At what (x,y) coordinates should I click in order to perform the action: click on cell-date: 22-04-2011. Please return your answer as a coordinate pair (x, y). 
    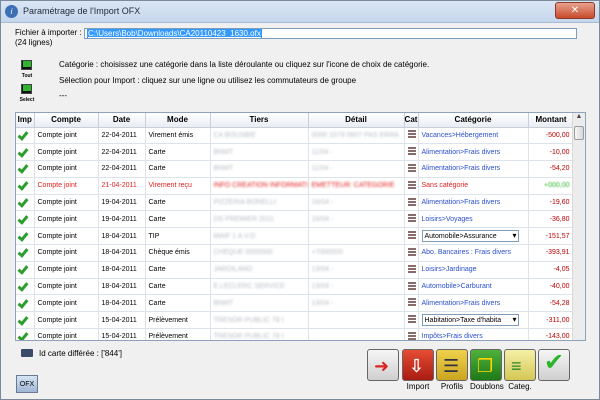
    Looking at the image, I should click on (122, 136).